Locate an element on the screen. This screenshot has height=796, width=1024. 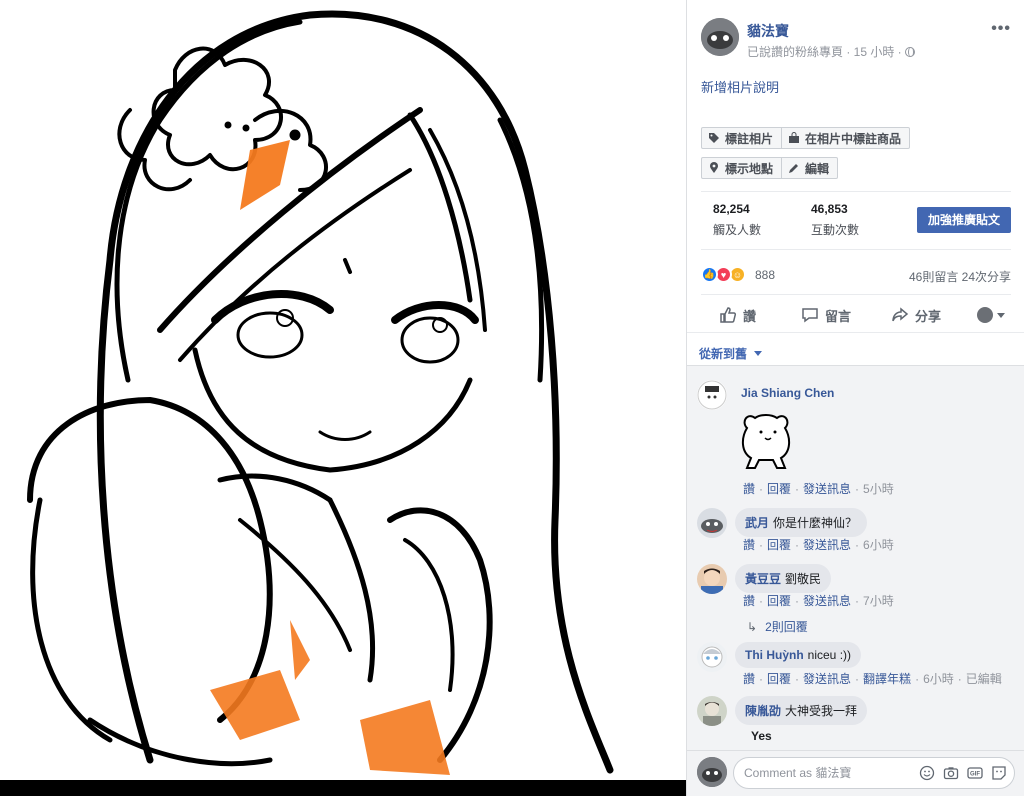
shopping-bag-icon is located at coordinates (794, 138).